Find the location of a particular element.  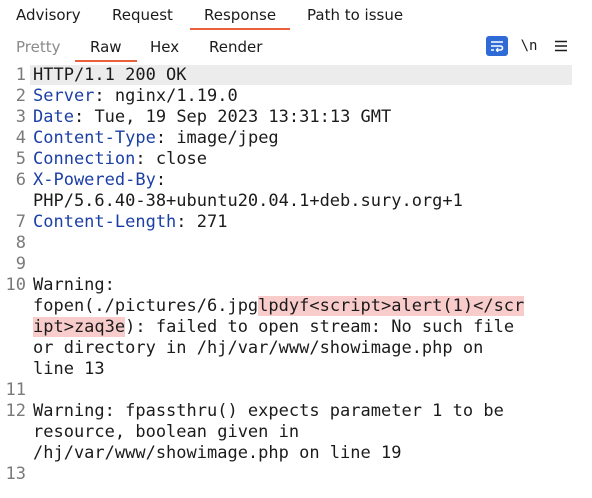

warning-text: /hj/var/www/showimage.php on line 19 is located at coordinates (217, 453).